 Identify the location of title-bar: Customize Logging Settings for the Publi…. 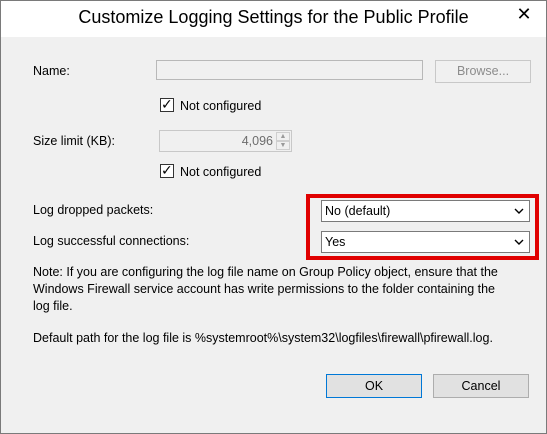
(273, 19).